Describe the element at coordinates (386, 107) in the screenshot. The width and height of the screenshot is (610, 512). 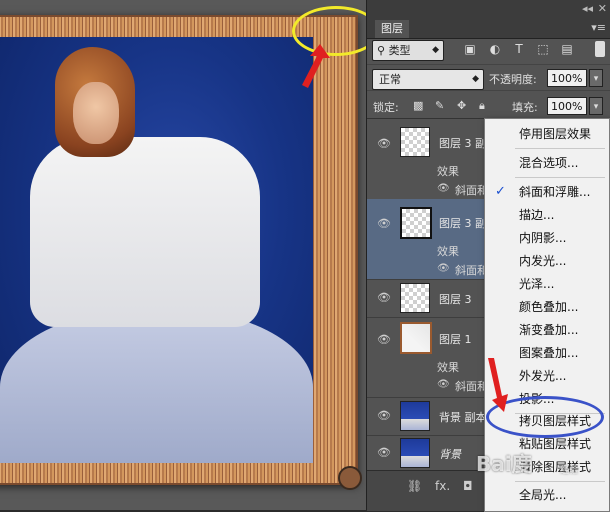
I see `lock-label: 锁定:` at that location.